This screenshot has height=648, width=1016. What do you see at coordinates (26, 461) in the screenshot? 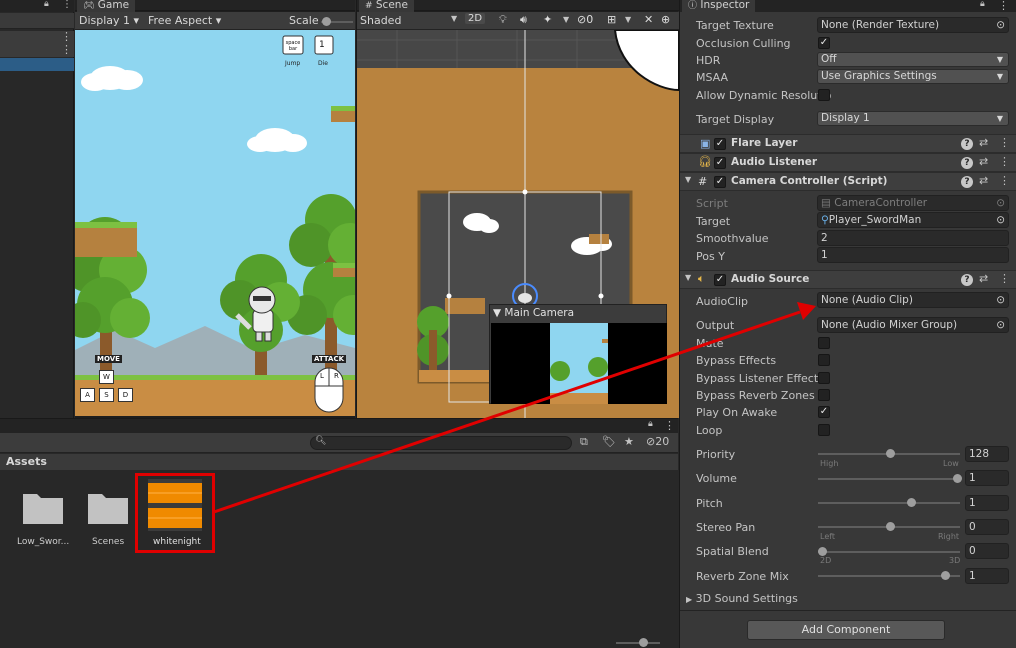
I see `assets-title: Assets` at bounding box center [26, 461].